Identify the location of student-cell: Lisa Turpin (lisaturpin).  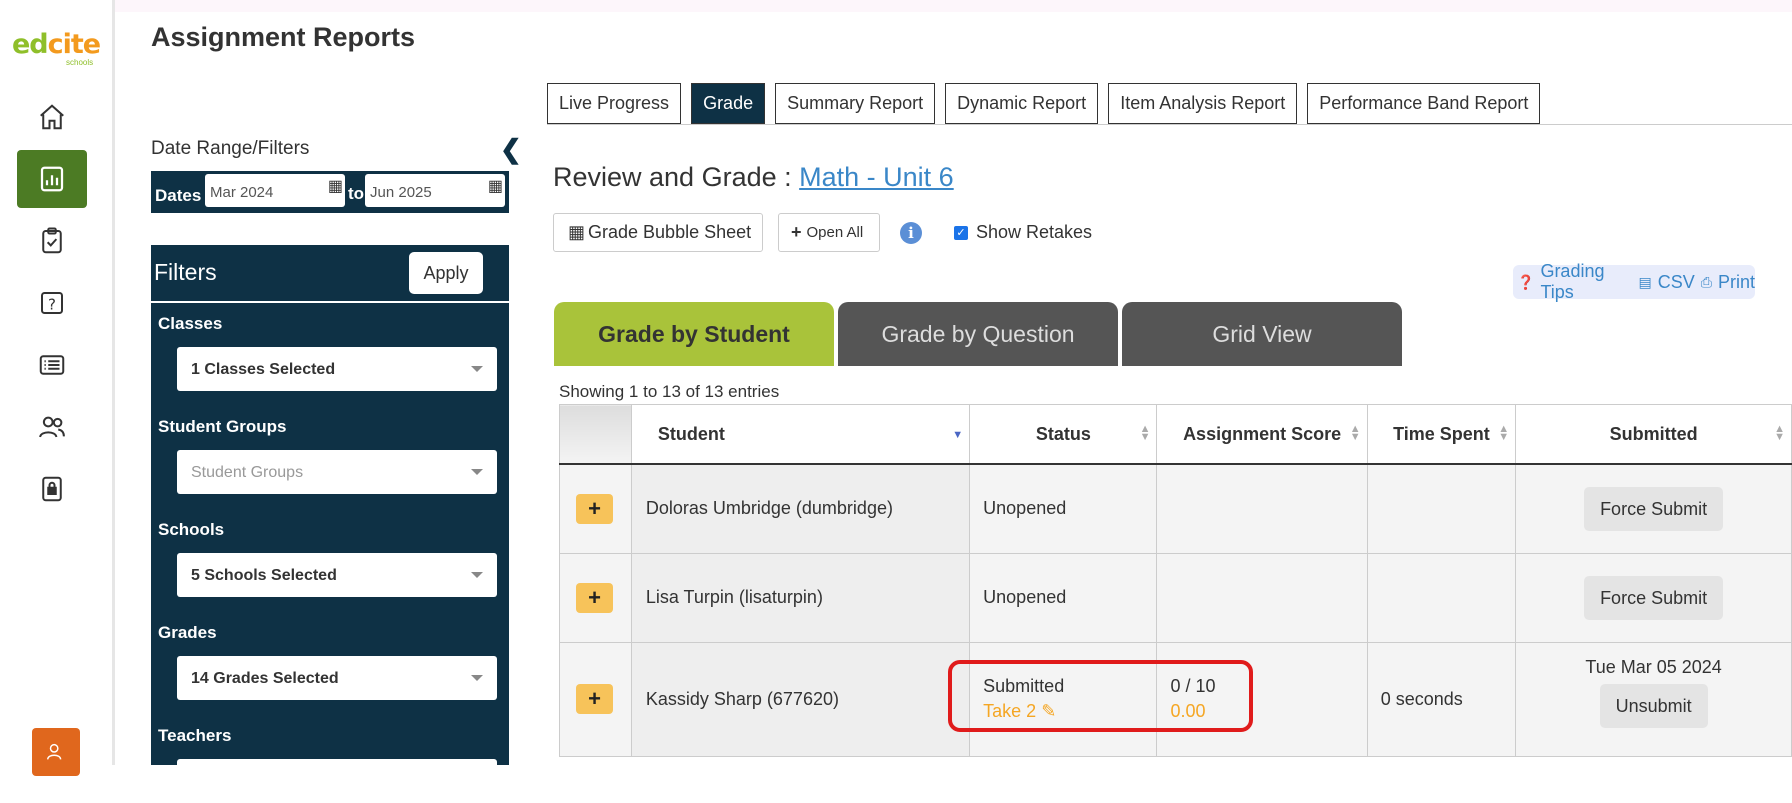
(800, 597).